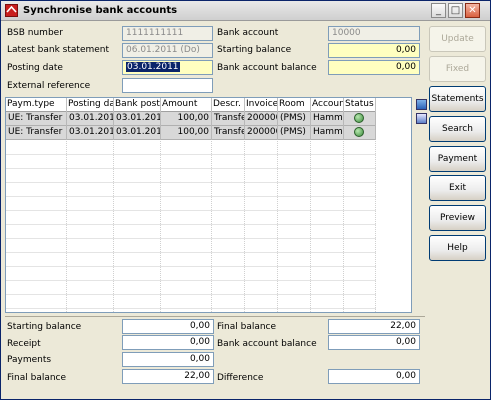  I want to click on help-button: Help, so click(457, 248).